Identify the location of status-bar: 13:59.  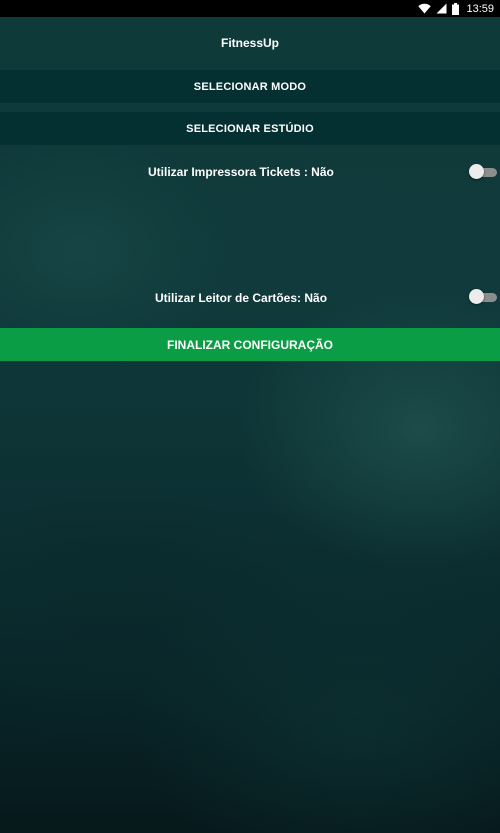
(250, 8).